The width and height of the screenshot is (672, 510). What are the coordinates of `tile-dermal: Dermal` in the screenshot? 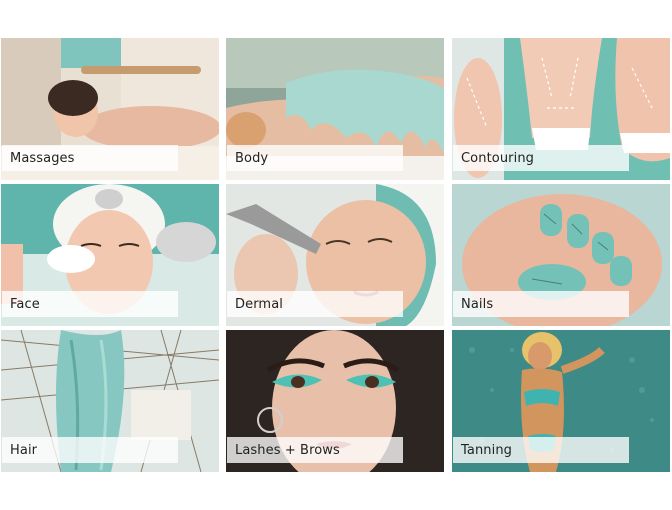 It's located at (335, 255).